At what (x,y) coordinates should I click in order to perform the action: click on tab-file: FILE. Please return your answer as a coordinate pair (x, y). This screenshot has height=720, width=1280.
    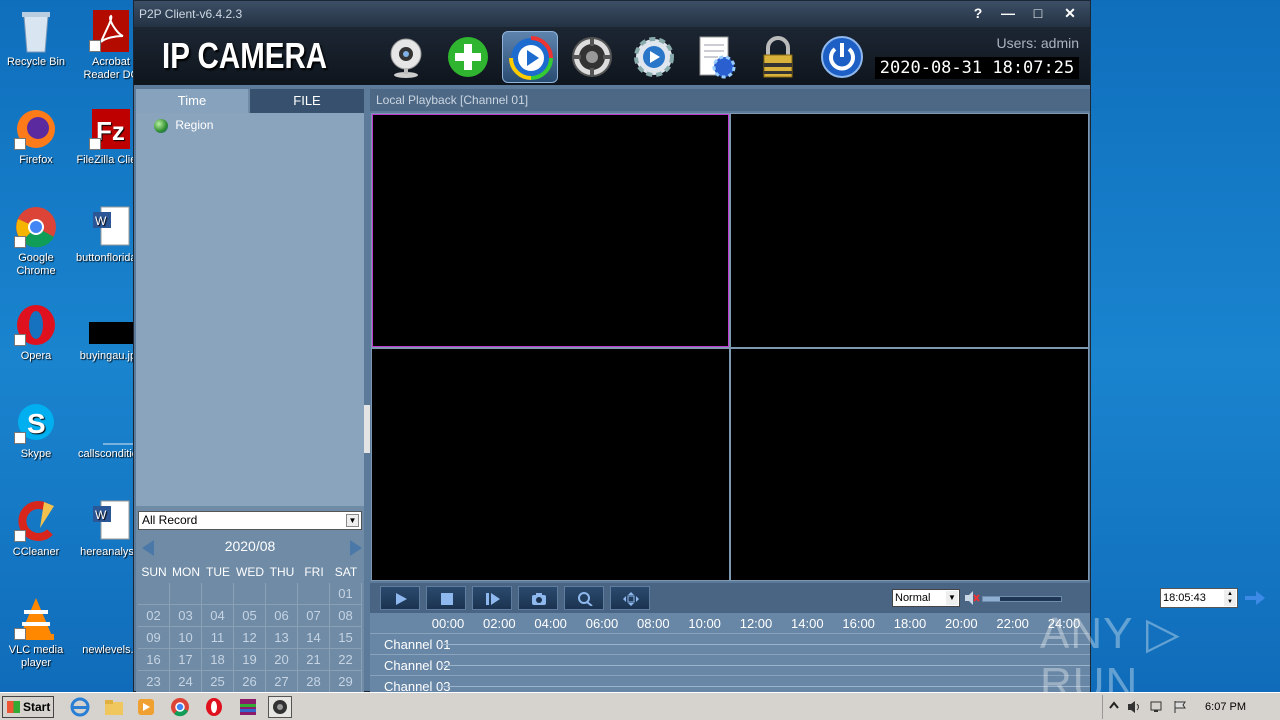
    Looking at the image, I should click on (307, 101).